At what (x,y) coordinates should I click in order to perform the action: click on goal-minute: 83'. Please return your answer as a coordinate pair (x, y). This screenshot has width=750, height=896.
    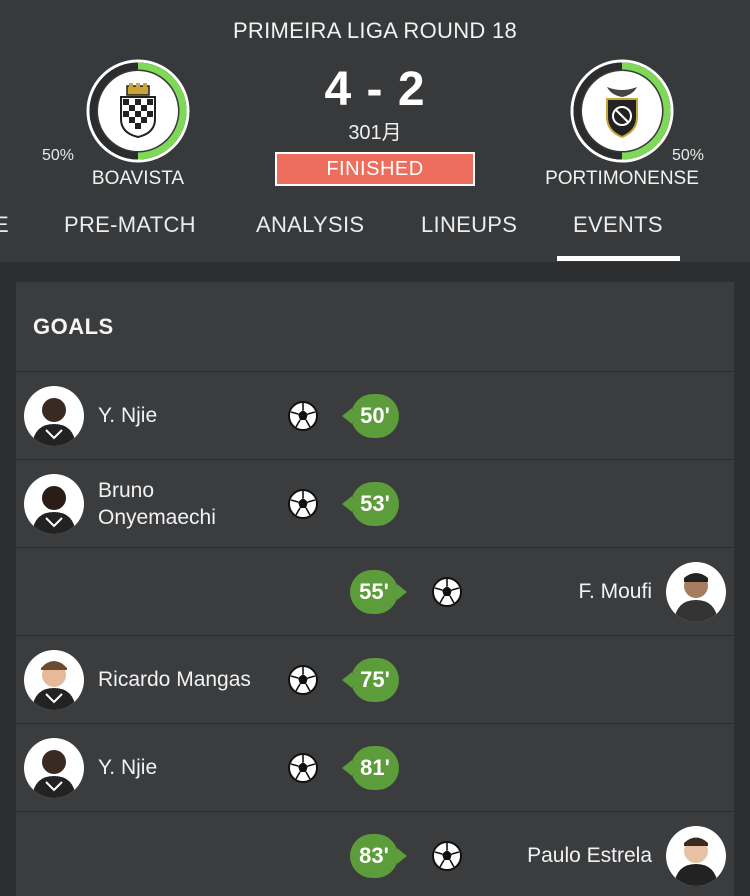
    Looking at the image, I should click on (374, 855).